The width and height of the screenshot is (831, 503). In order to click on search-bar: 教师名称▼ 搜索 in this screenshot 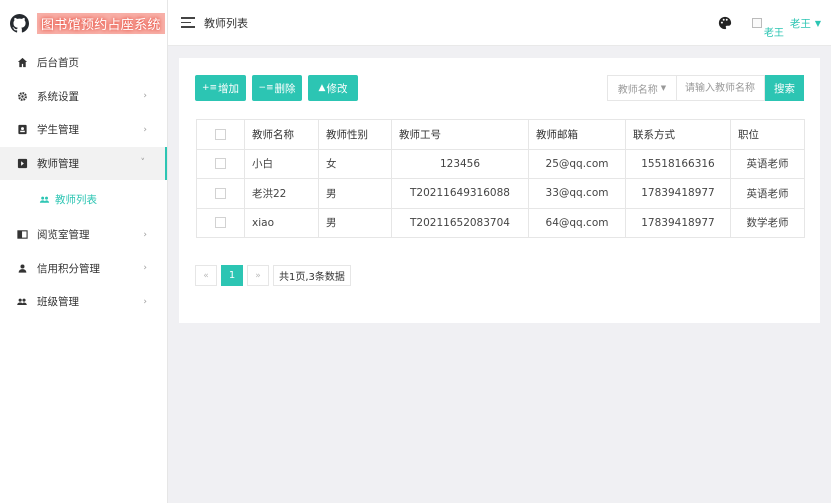, I will do `click(705, 88)`.